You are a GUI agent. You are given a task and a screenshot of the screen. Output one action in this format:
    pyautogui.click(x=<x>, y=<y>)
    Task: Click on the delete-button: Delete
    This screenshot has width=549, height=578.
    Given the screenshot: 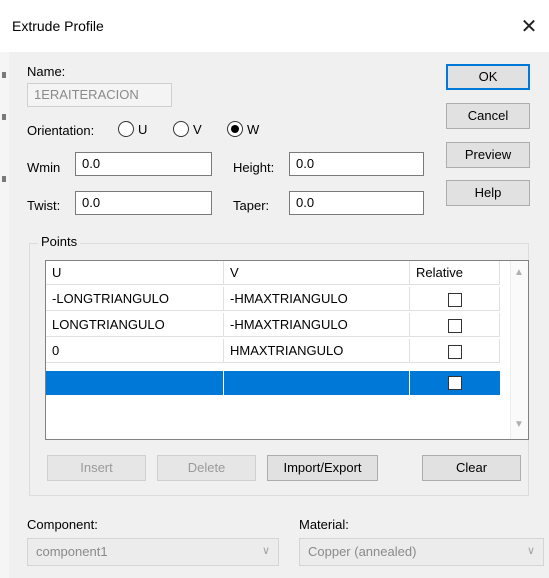 What is the action you would take?
    pyautogui.click(x=206, y=468)
    